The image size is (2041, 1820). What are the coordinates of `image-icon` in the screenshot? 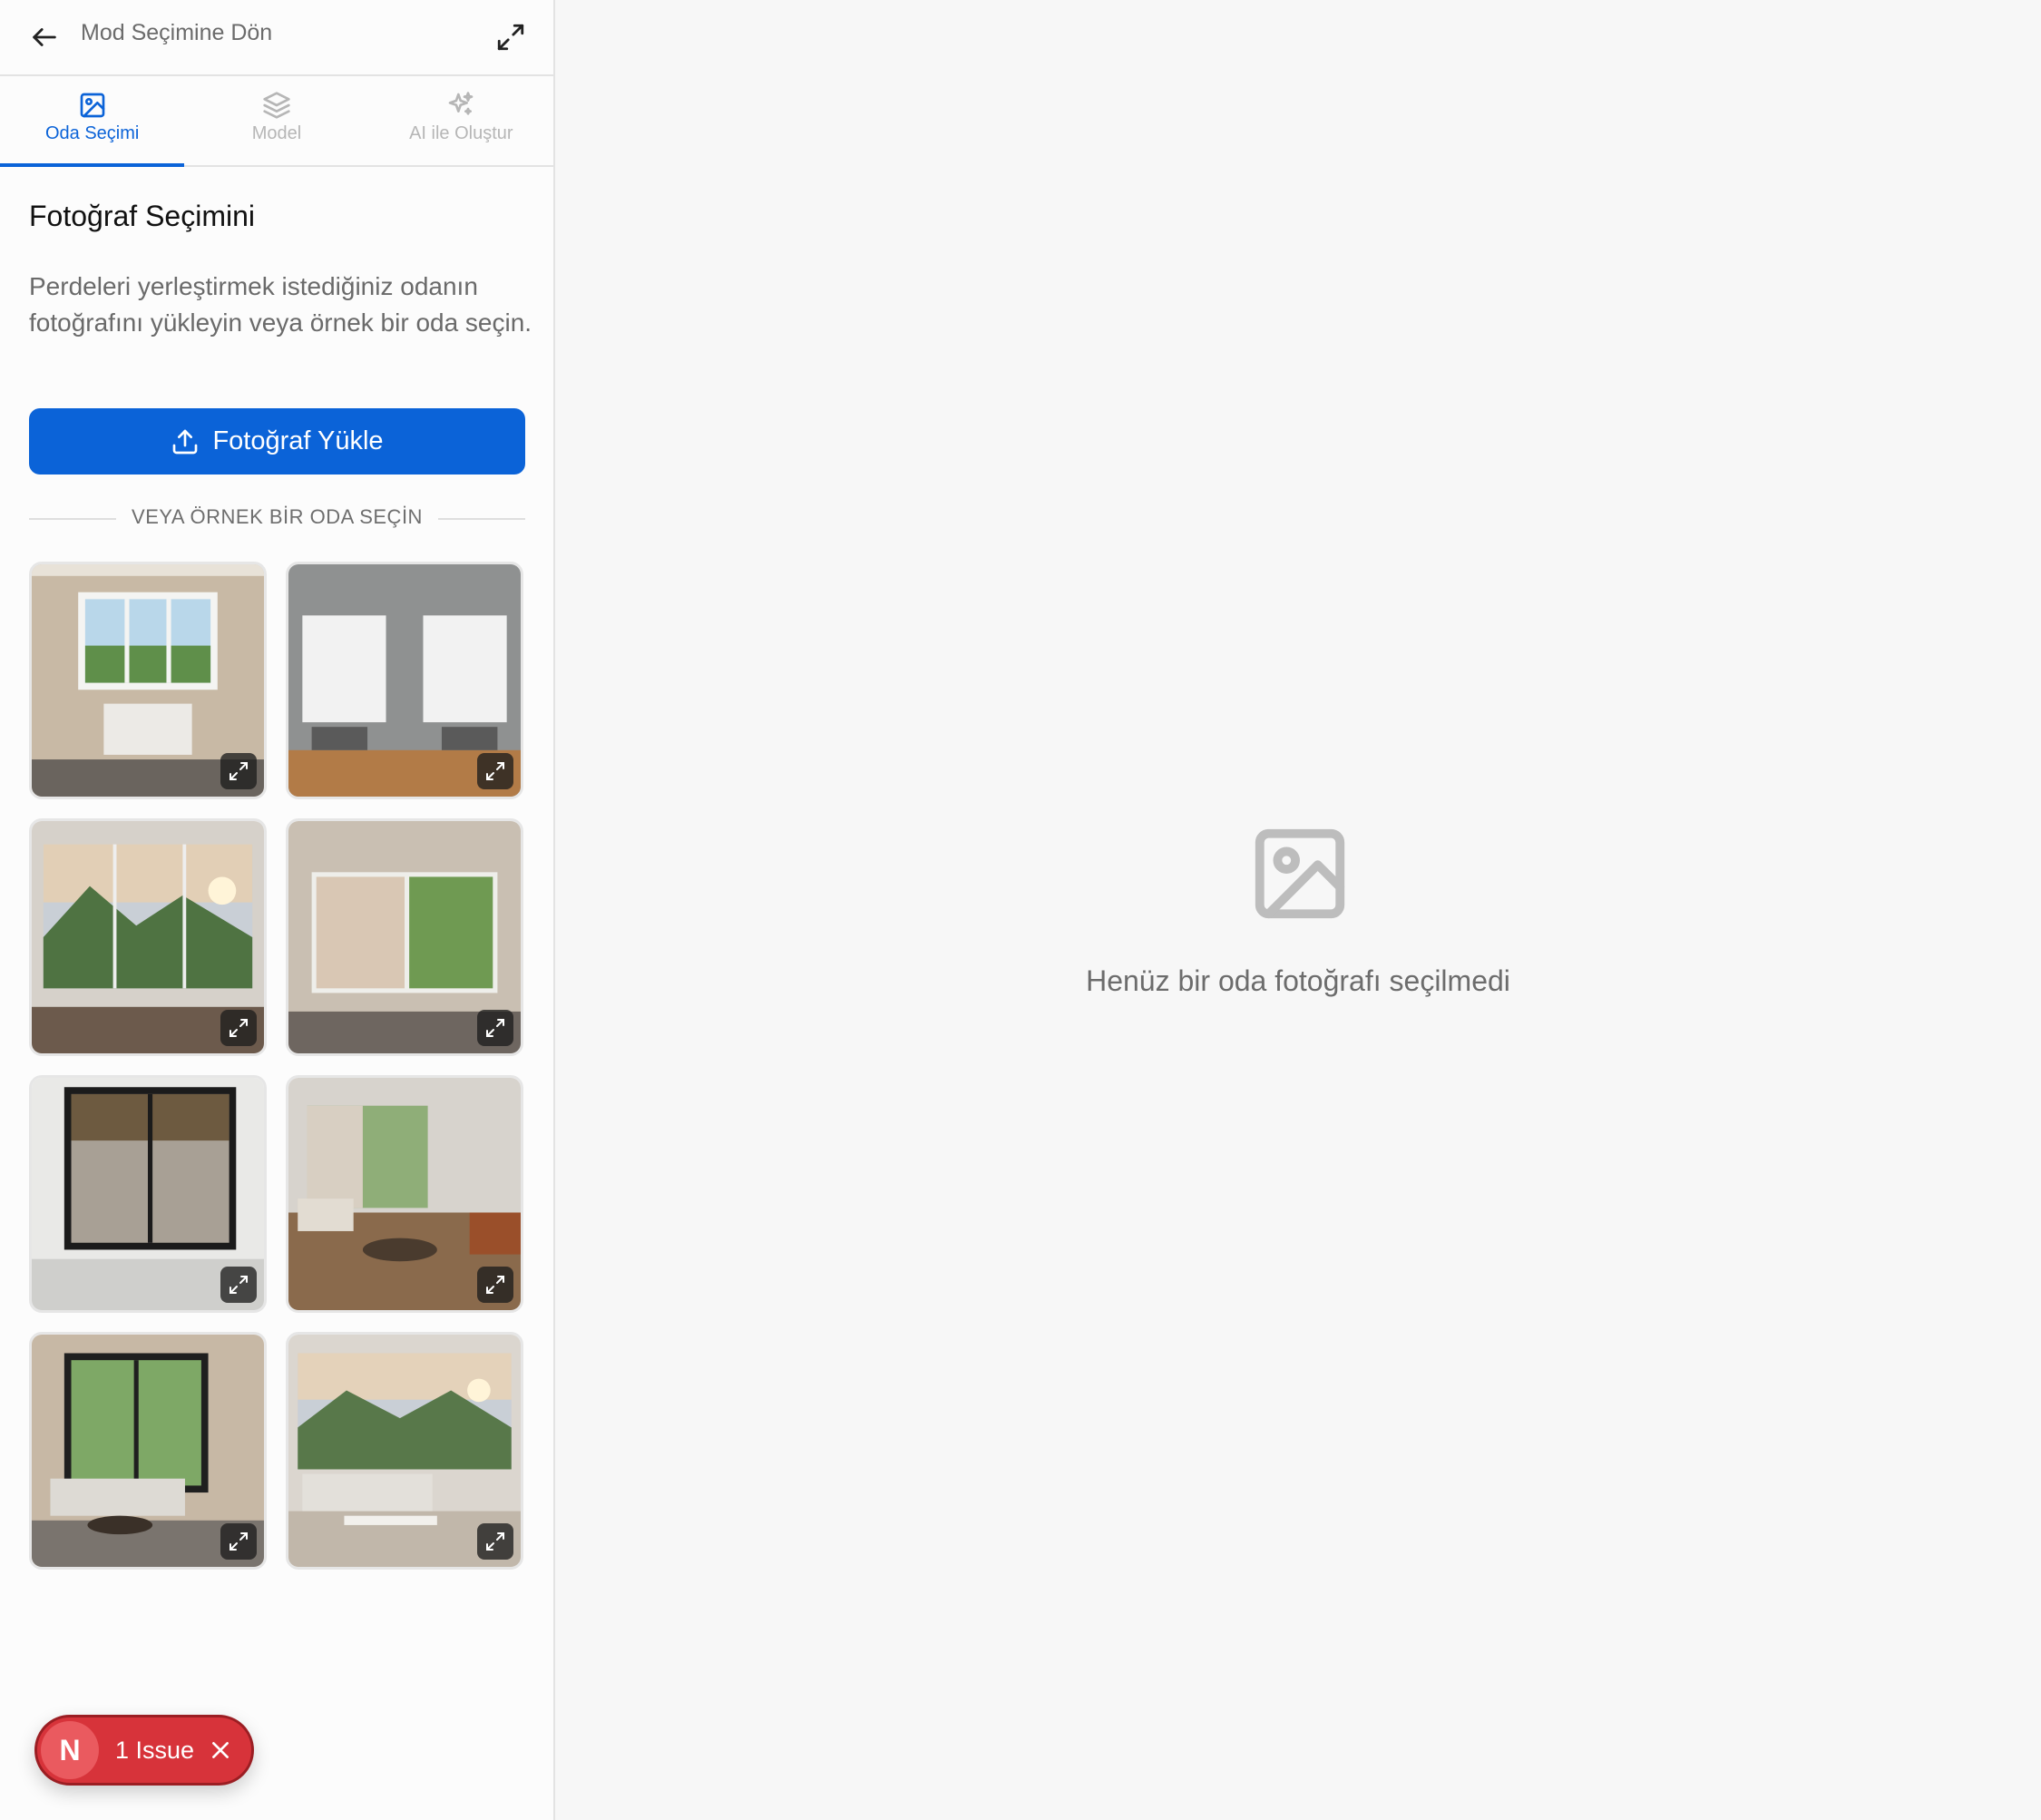 It's located at (92, 105).